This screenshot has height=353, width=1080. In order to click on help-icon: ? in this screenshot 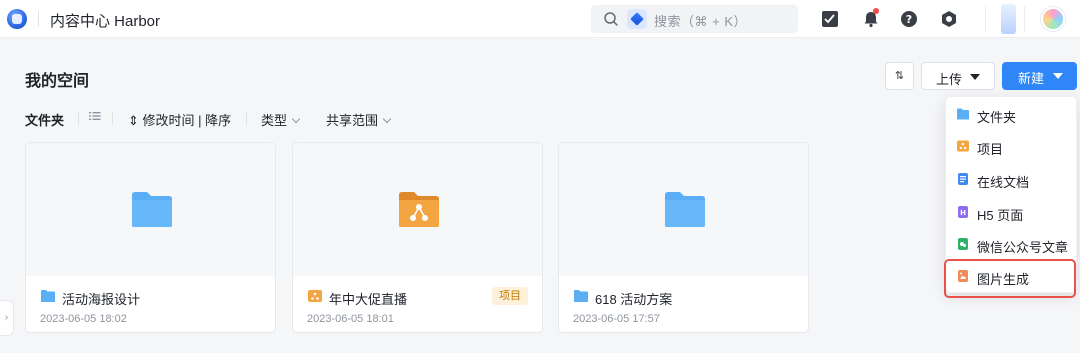, I will do `click(909, 19)`.